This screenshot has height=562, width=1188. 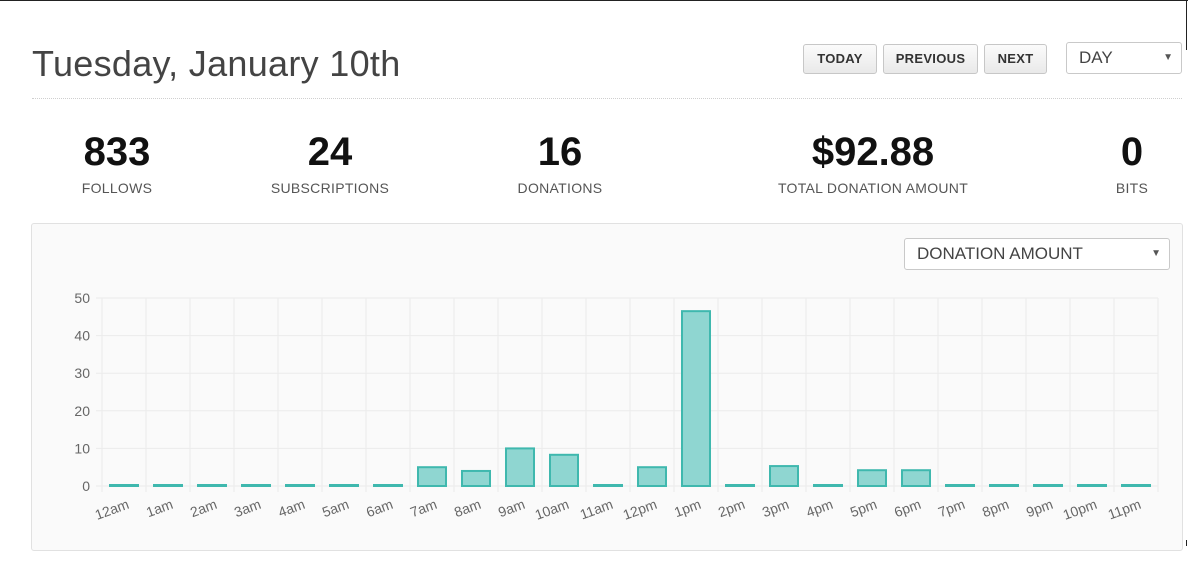 What do you see at coordinates (863, 508) in the screenshot?
I see `x-tick-label: 5pm` at bounding box center [863, 508].